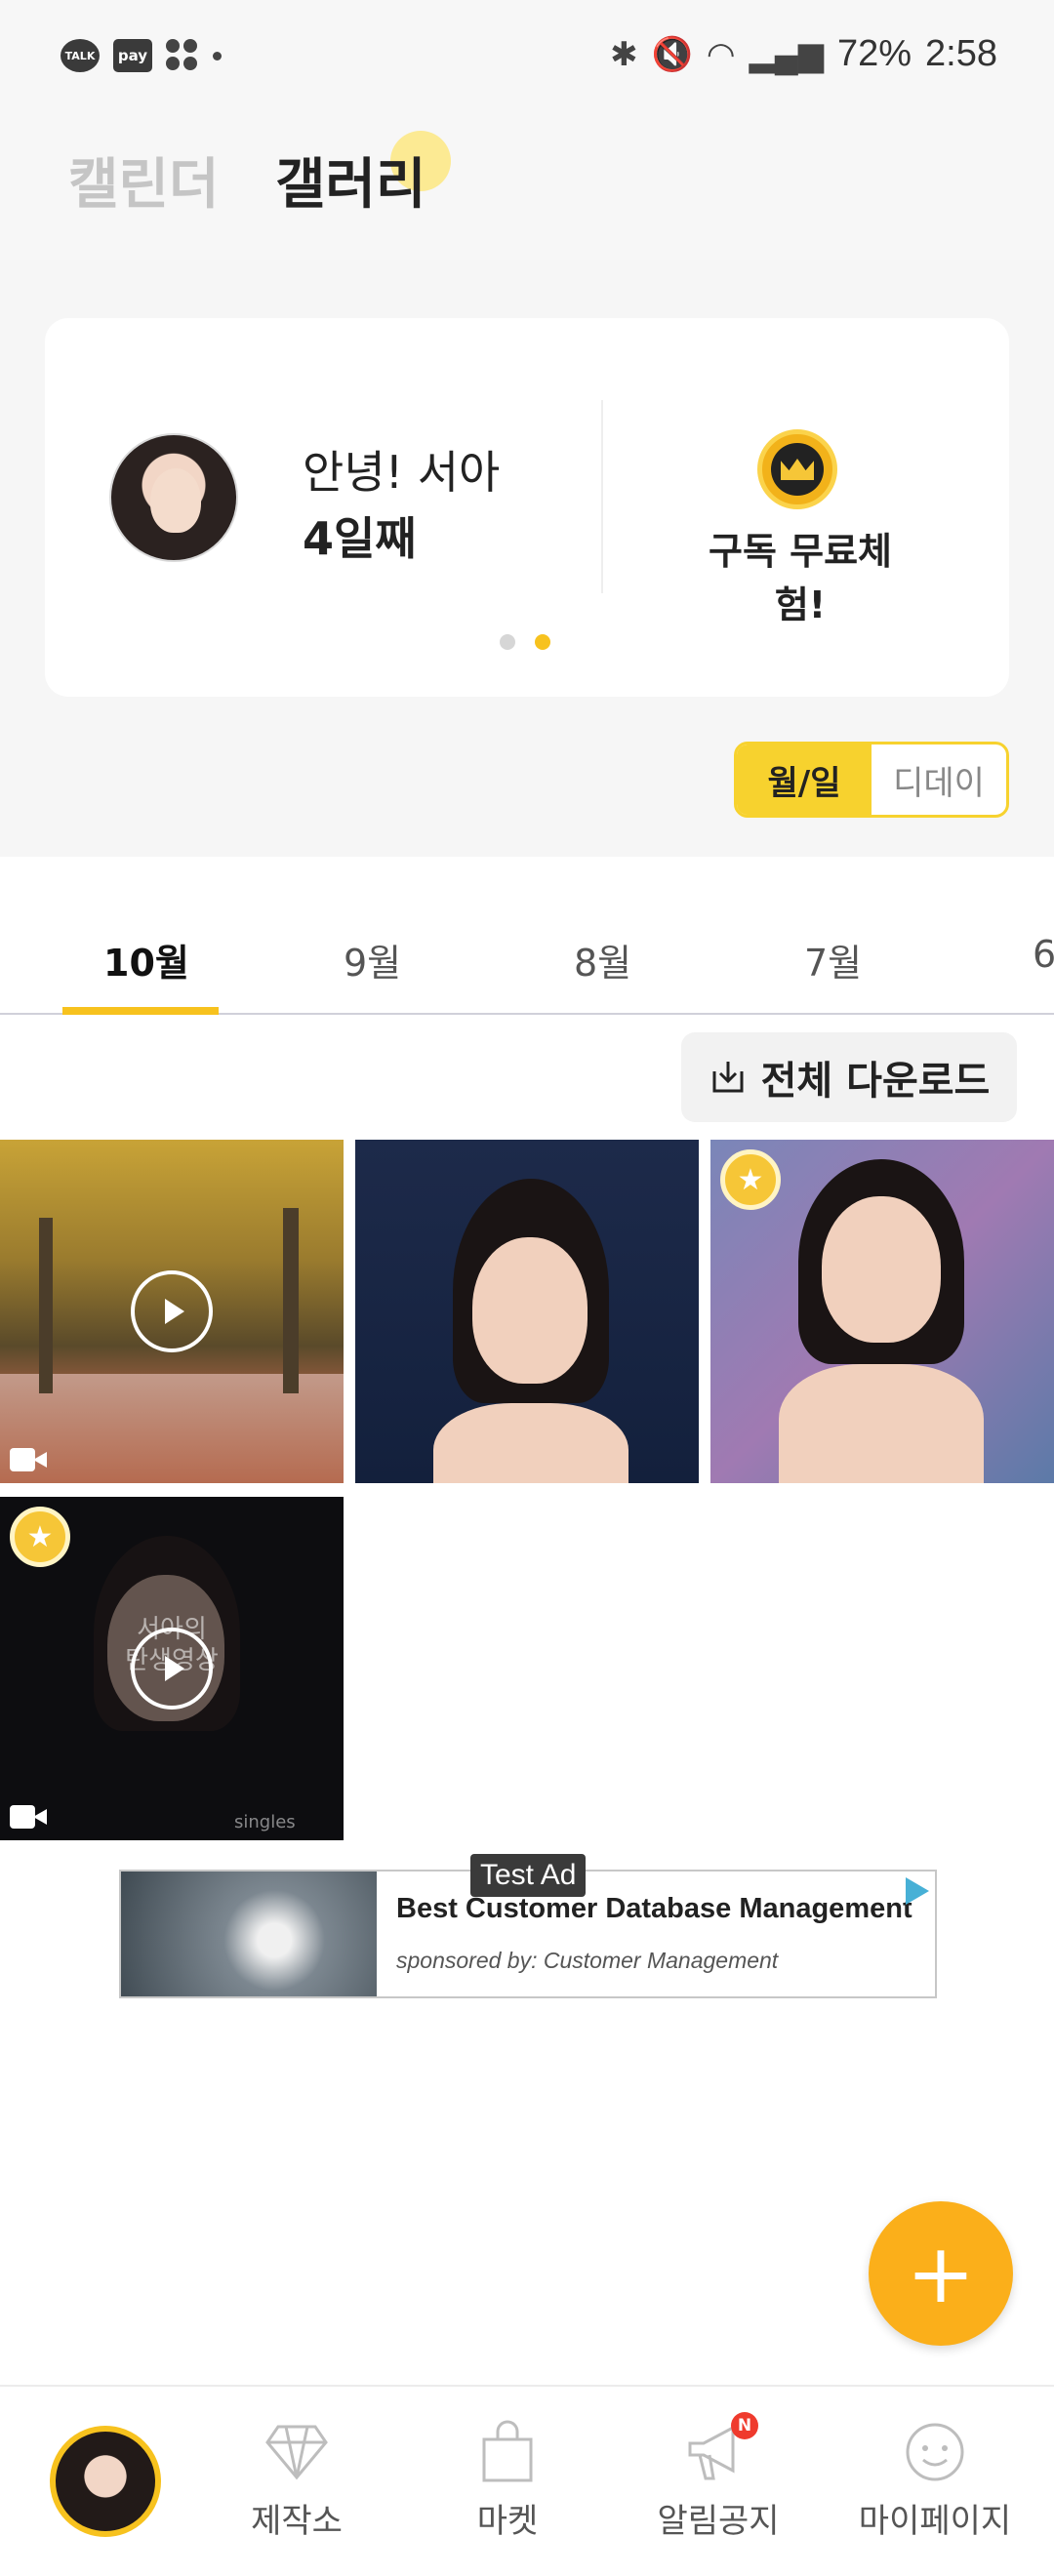 The image size is (1054, 2576). I want to click on month-tab-june: 6, so click(1043, 954).